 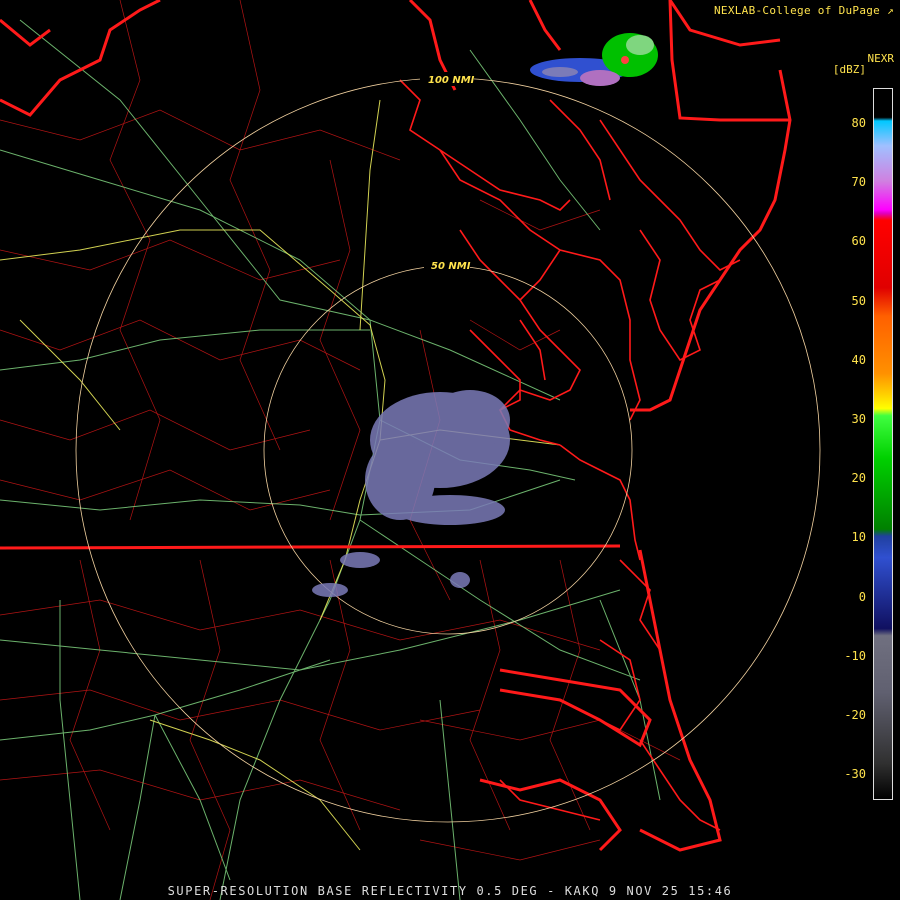 What do you see at coordinates (858, 241) in the screenshot?
I see `colorbar-tick-label: 60` at bounding box center [858, 241].